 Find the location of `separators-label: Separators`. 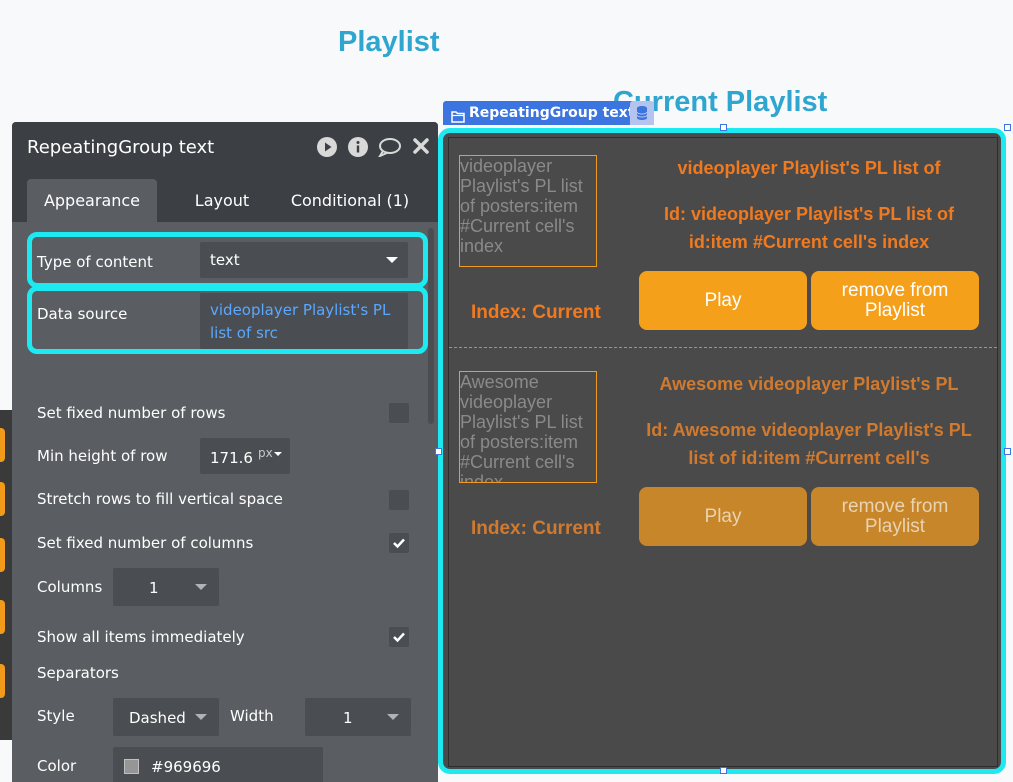

separators-label: Separators is located at coordinates (78, 673).